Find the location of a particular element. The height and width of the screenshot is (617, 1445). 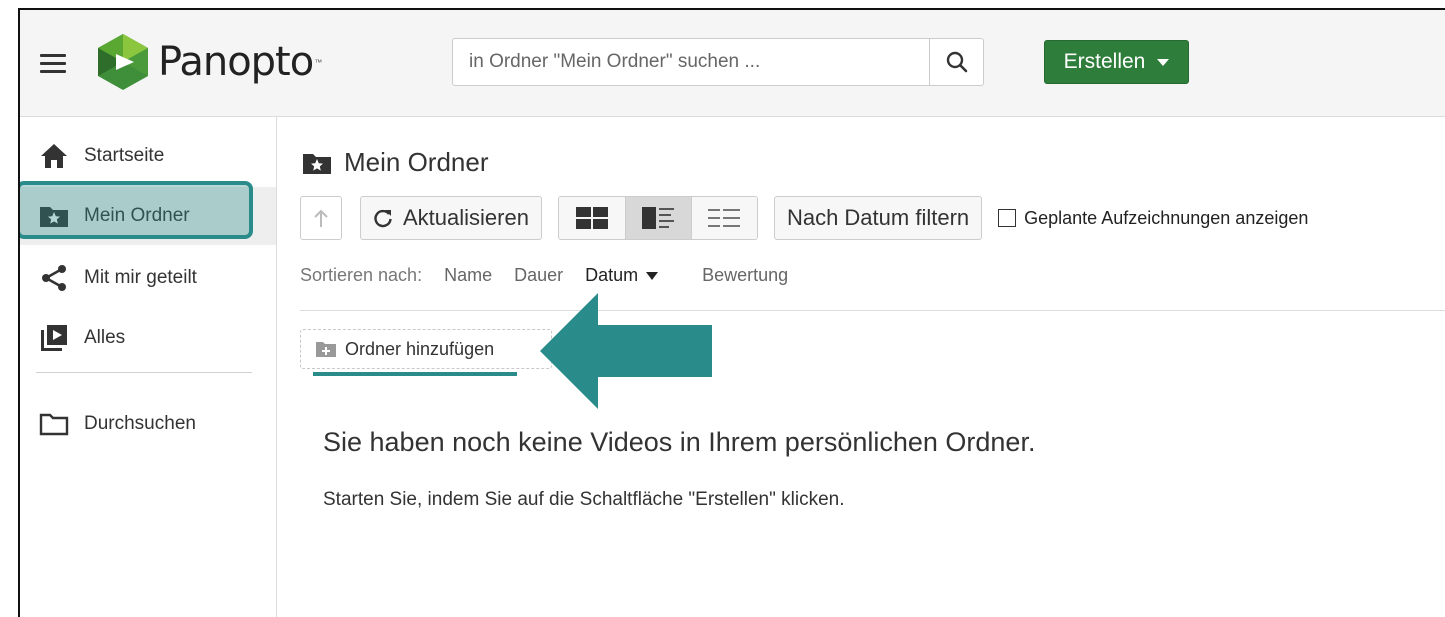

search-input is located at coordinates (691, 62).